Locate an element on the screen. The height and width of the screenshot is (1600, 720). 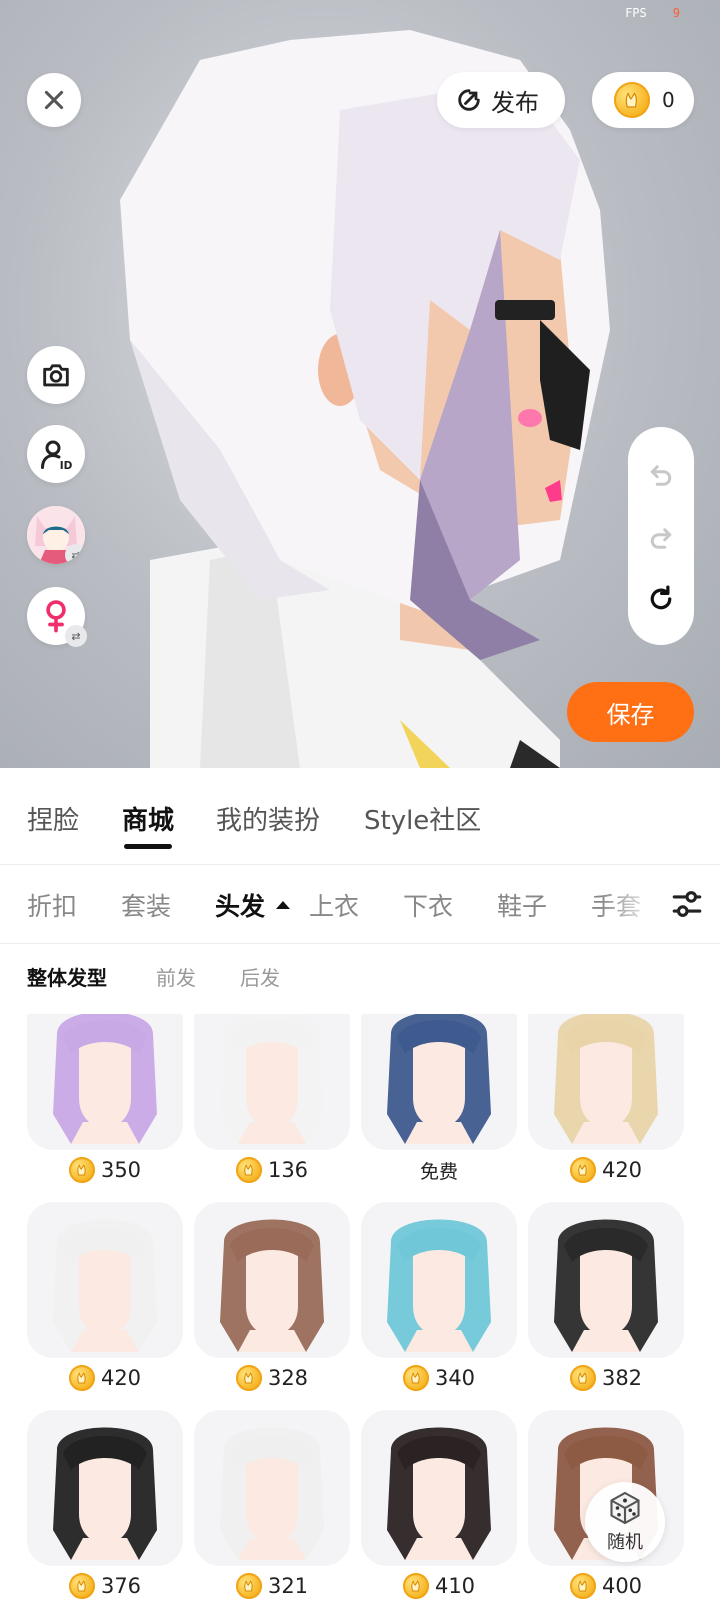
gender-switch-button: ⇄ is located at coordinates (57, 617).